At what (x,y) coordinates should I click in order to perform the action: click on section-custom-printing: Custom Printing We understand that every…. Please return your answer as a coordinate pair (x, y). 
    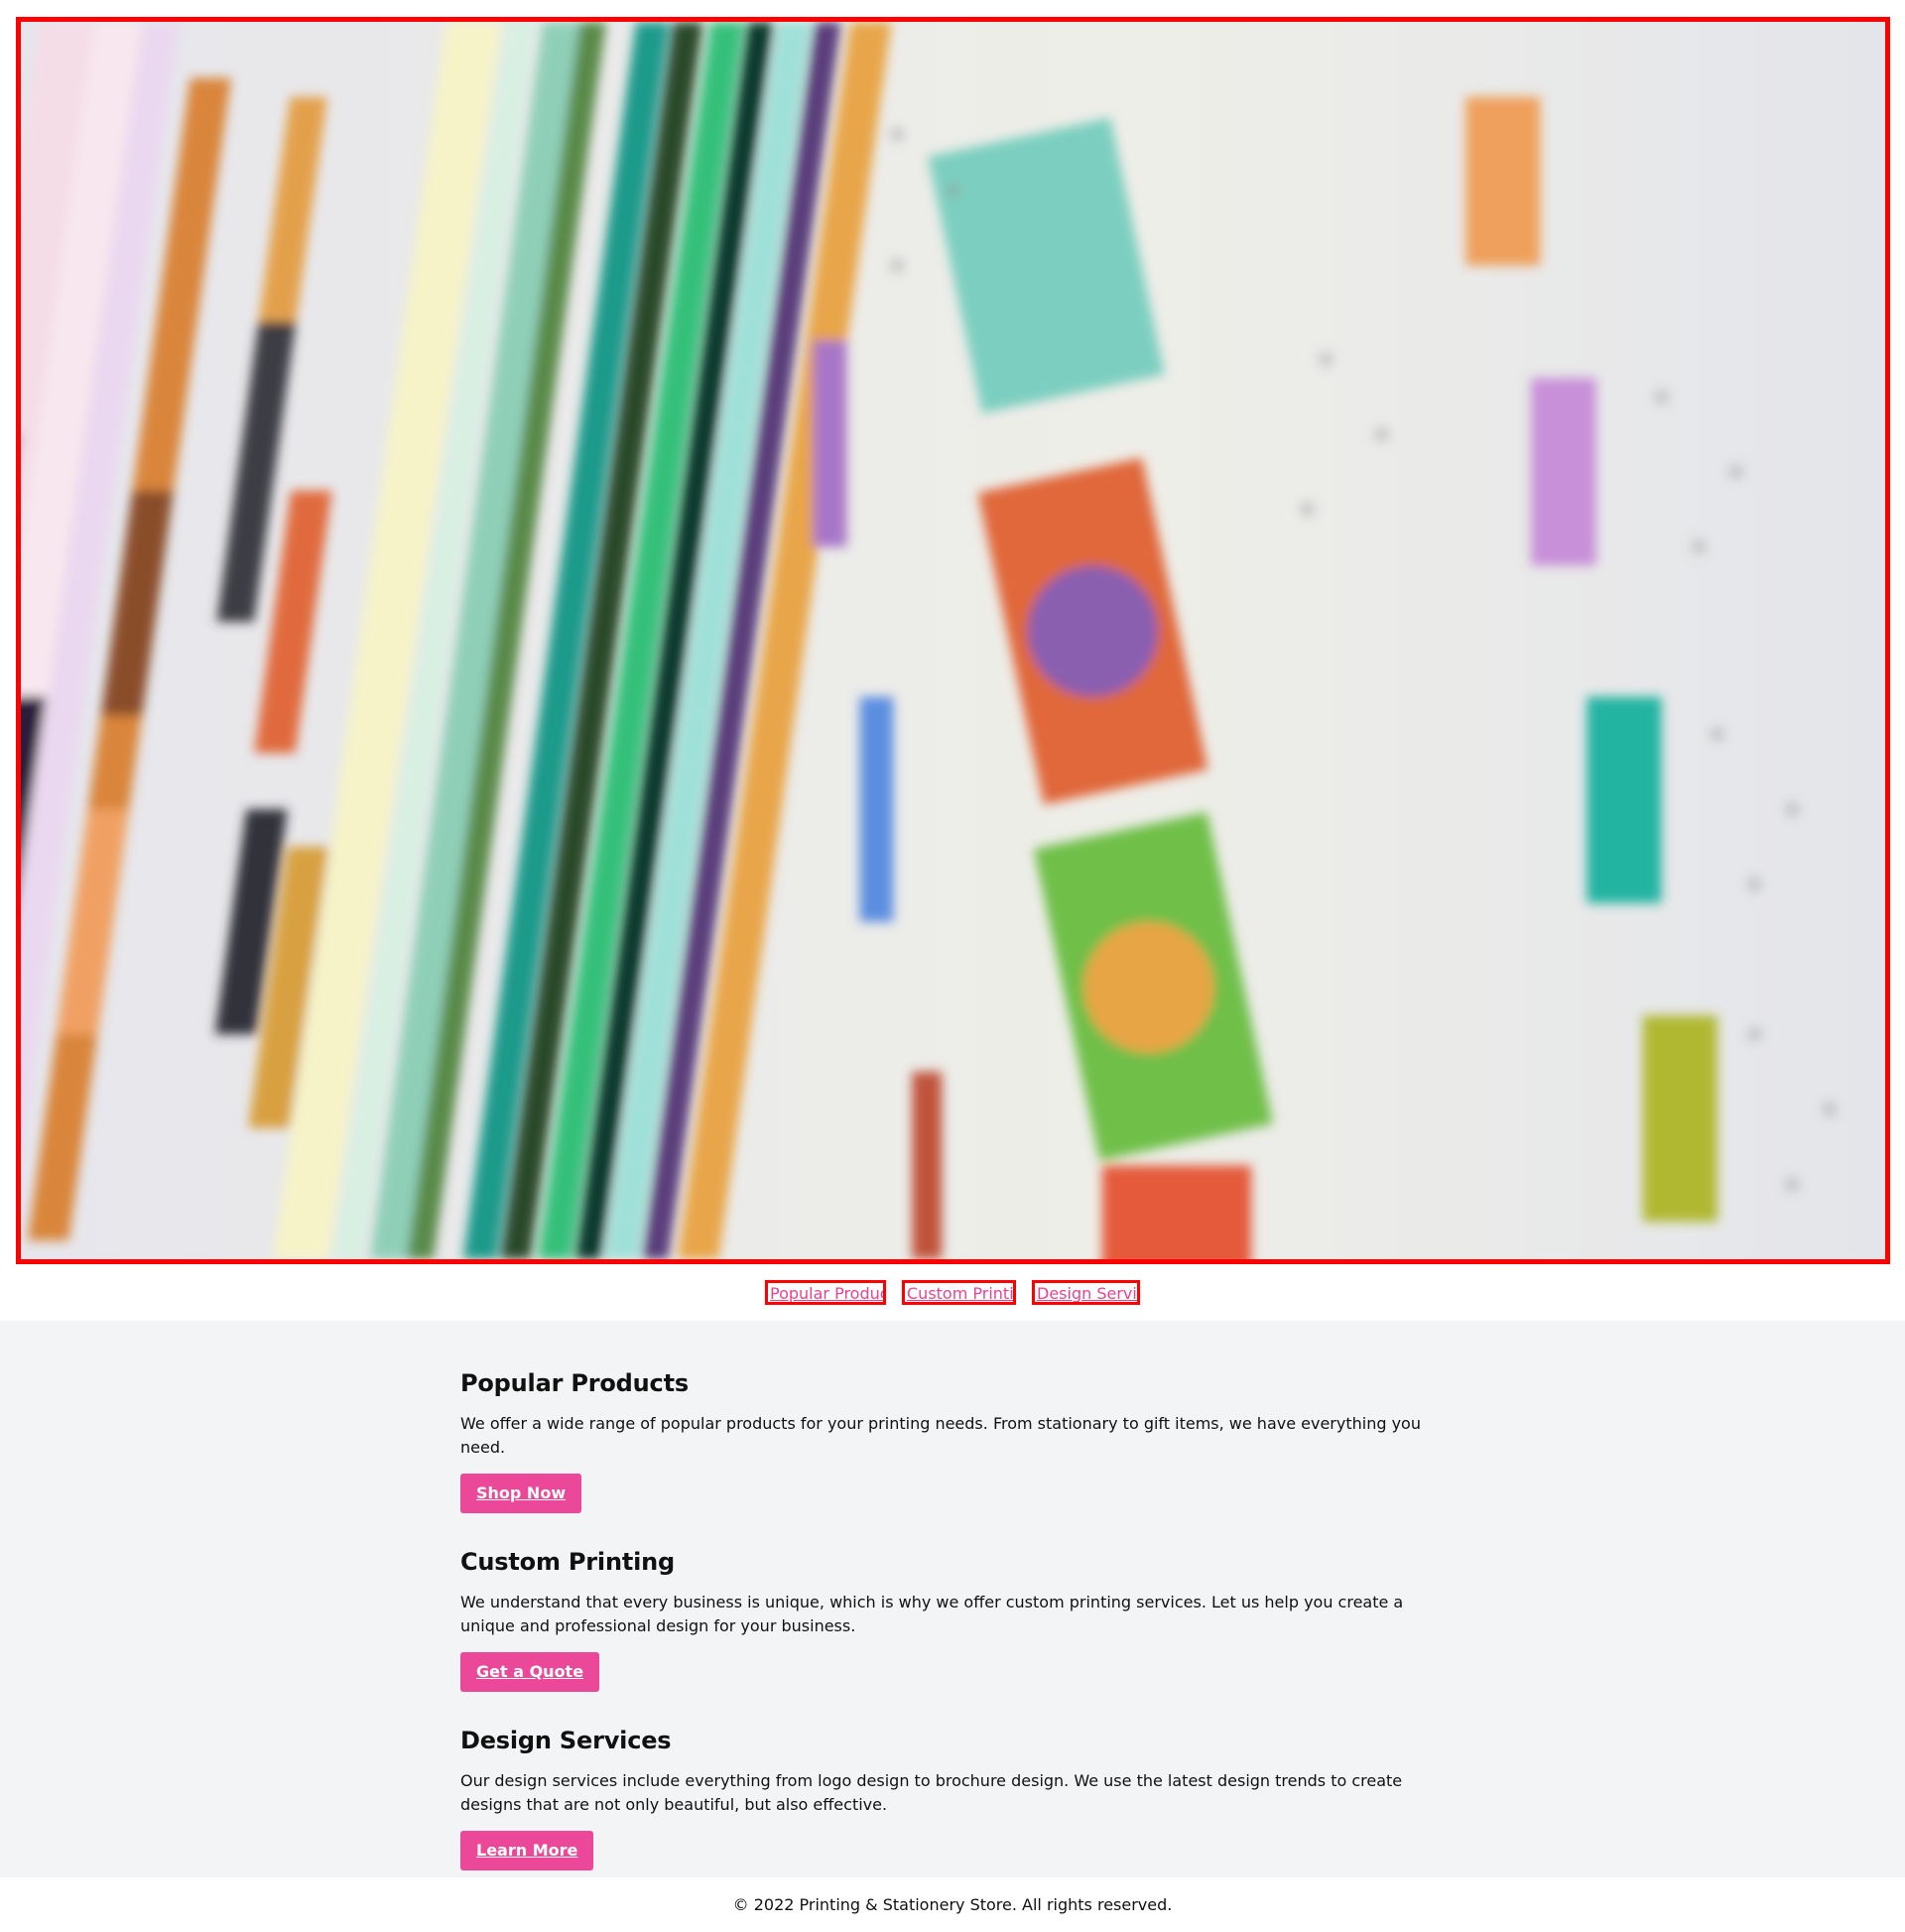
    Looking at the image, I should click on (952, 1620).